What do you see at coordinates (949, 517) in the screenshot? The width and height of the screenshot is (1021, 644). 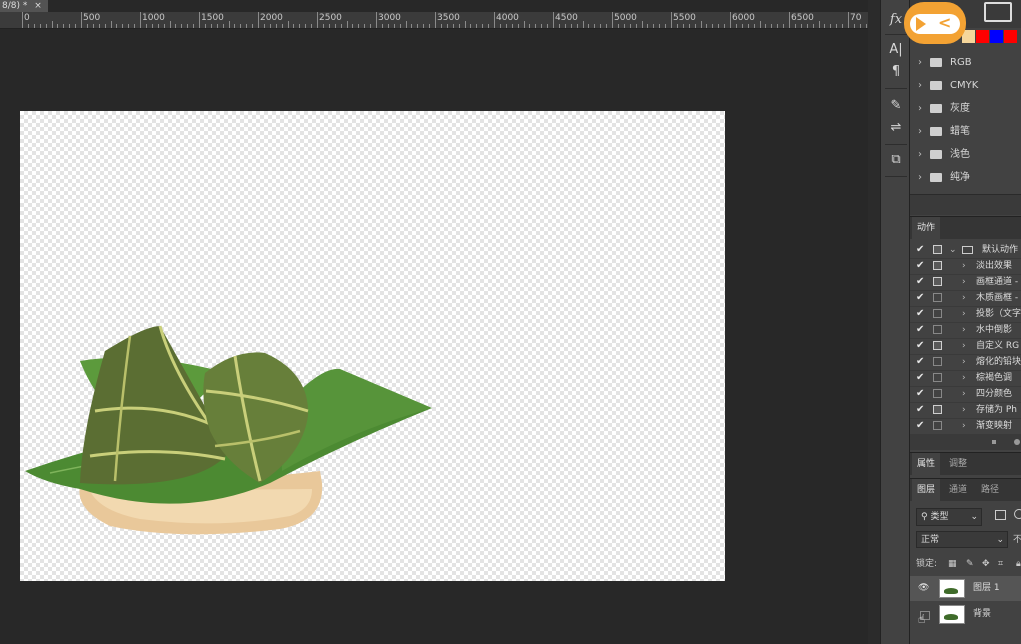 I see `layer-filter-select: ⚲ 类型 ⌄` at bounding box center [949, 517].